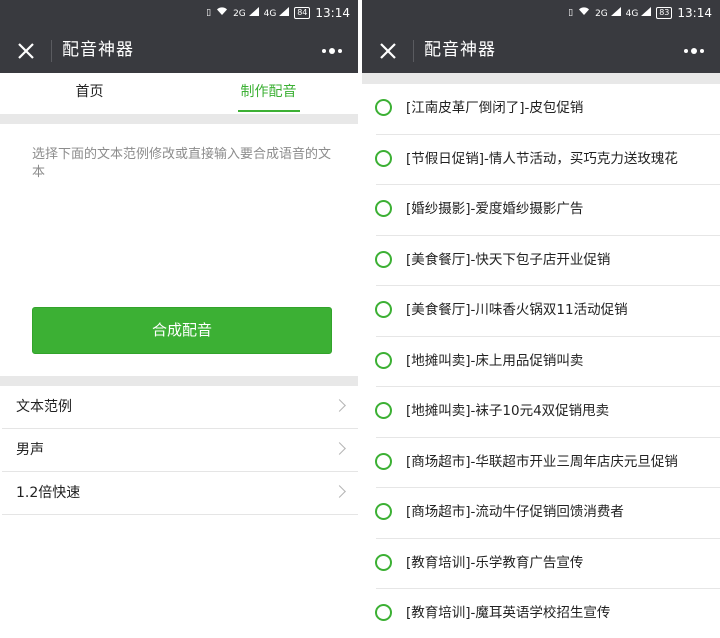 Image resolution: width=720 pixels, height=638 pixels. What do you see at coordinates (508, 259) in the screenshot?
I see `list-item-label: [美食餐厅]-快天下包子店开业促销` at bounding box center [508, 259].